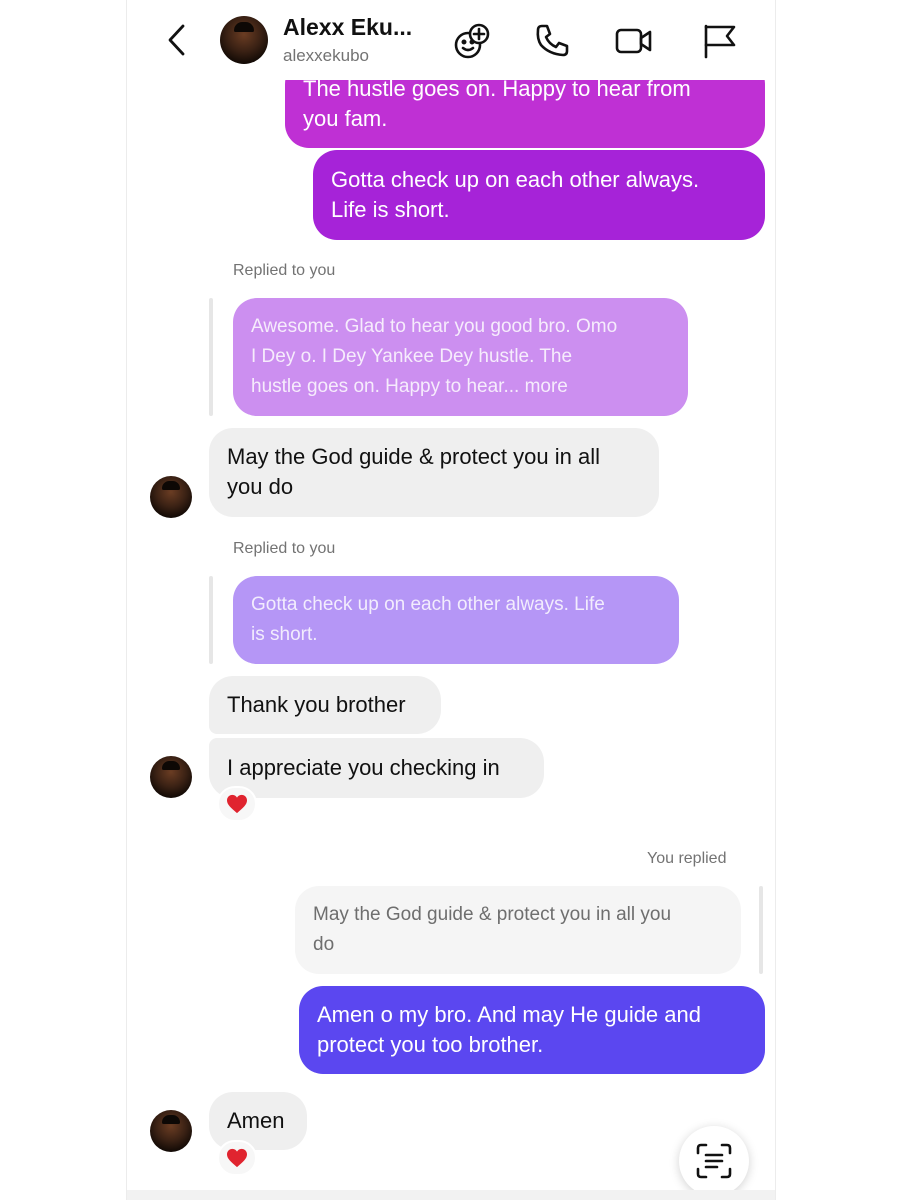 The width and height of the screenshot is (900, 1200). Describe the element at coordinates (316, 704) in the screenshot. I see `message-line: Thank you brother` at that location.